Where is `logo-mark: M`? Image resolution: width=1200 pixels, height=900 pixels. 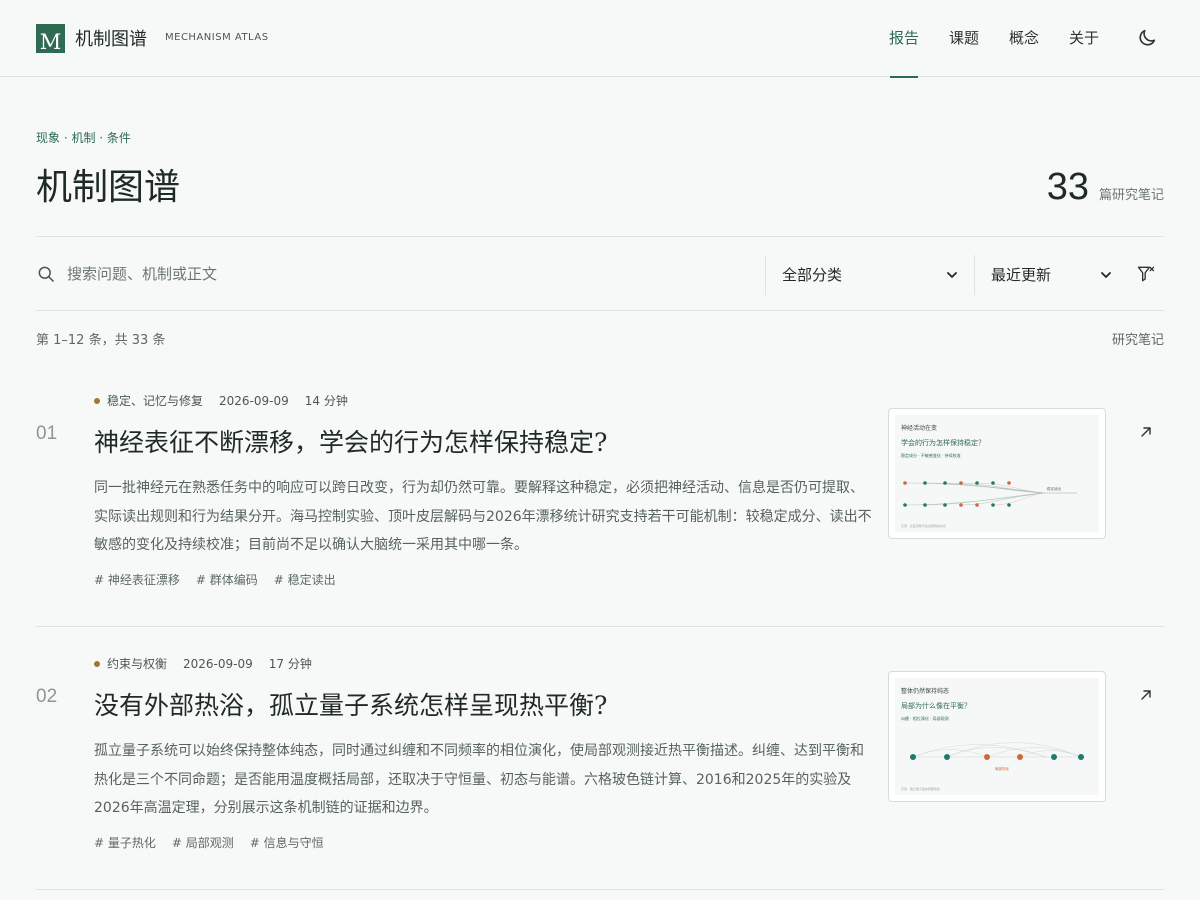
logo-mark: M is located at coordinates (50, 38).